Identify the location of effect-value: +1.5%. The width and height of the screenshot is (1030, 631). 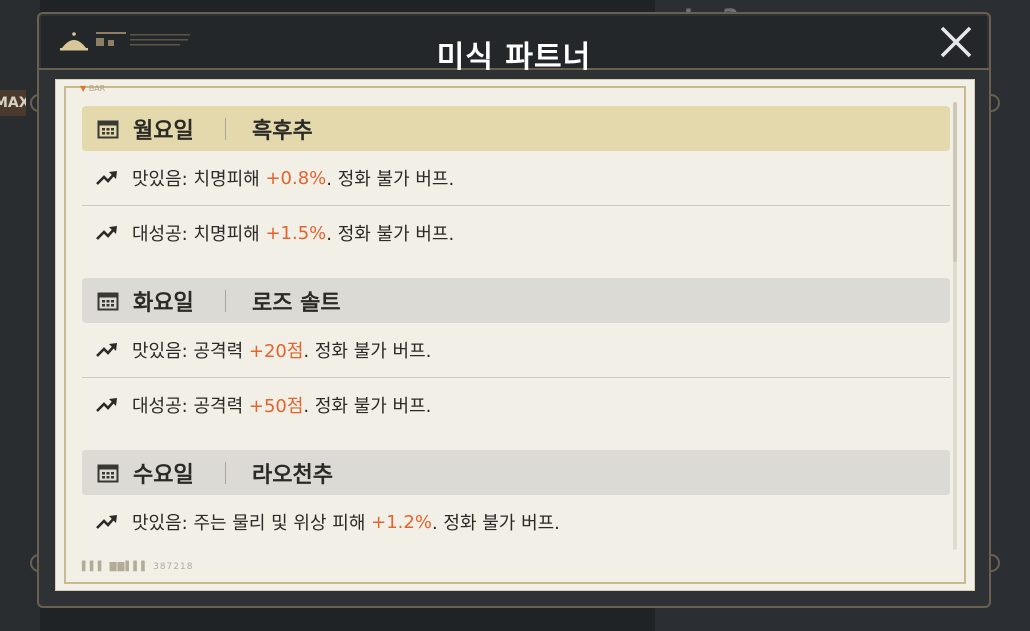
(296, 233).